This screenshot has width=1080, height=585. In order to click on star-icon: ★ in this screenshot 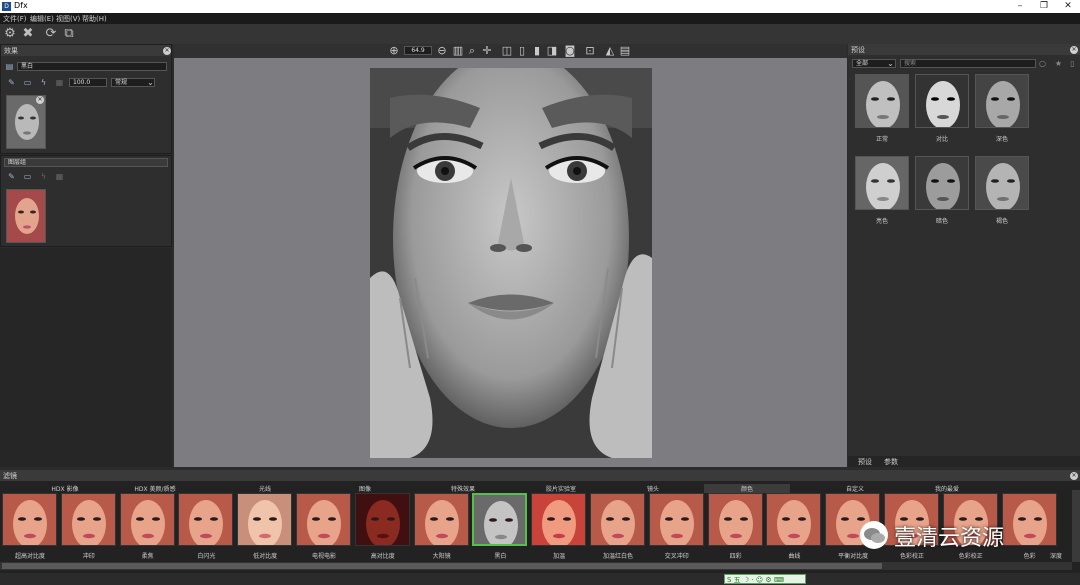, I will do `click(1058, 63)`.